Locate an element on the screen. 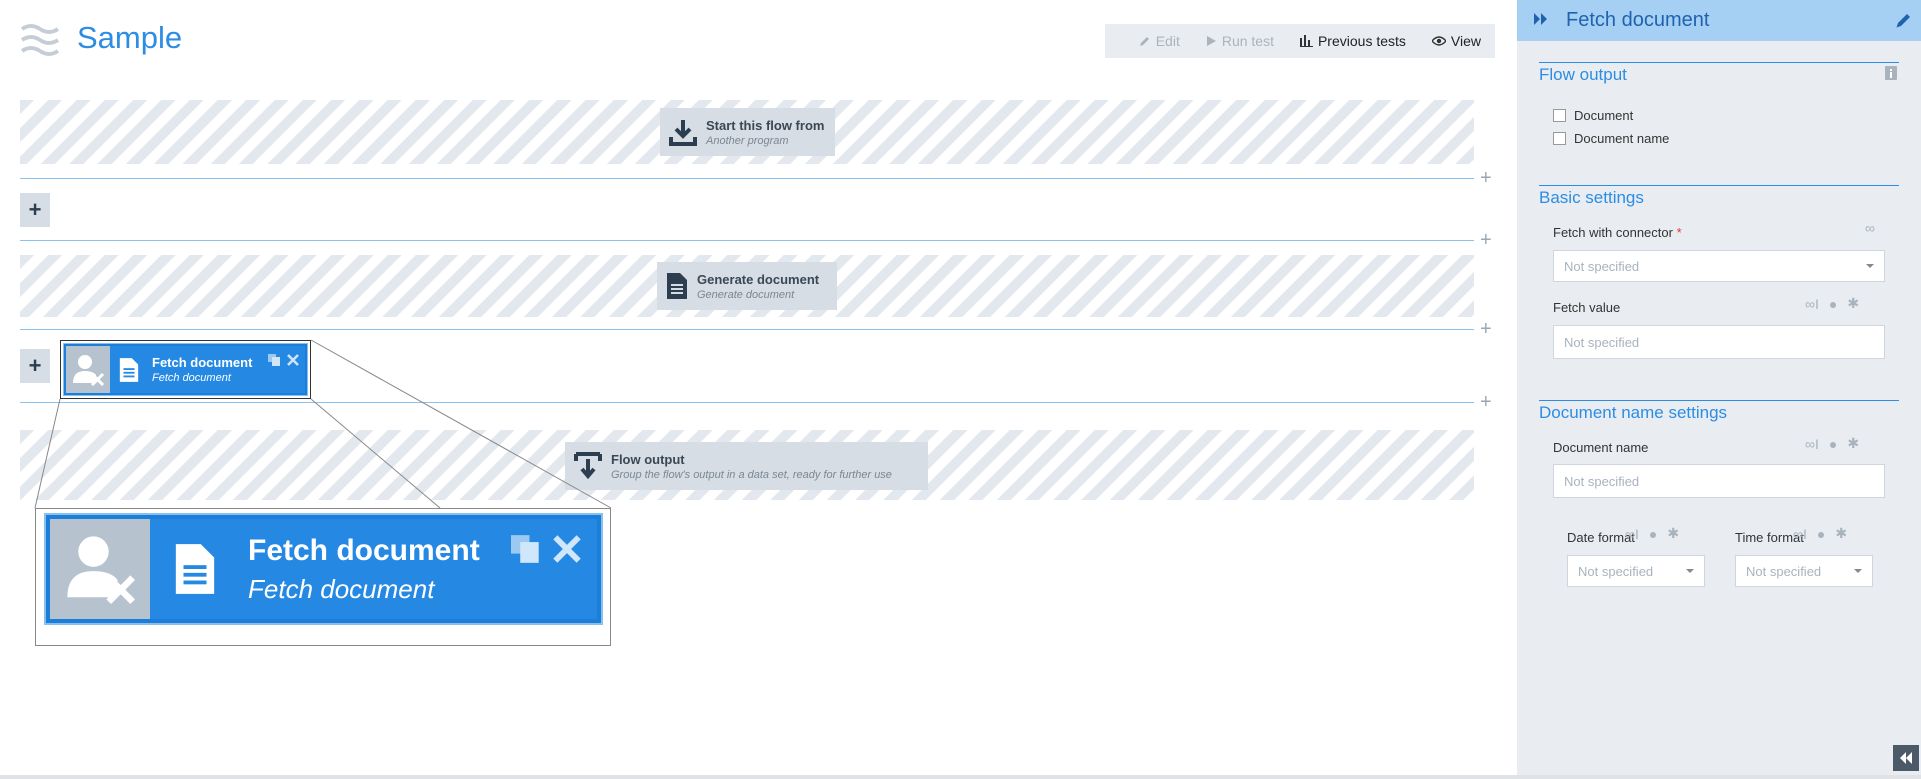  user-removed-icon is located at coordinates (100, 569).